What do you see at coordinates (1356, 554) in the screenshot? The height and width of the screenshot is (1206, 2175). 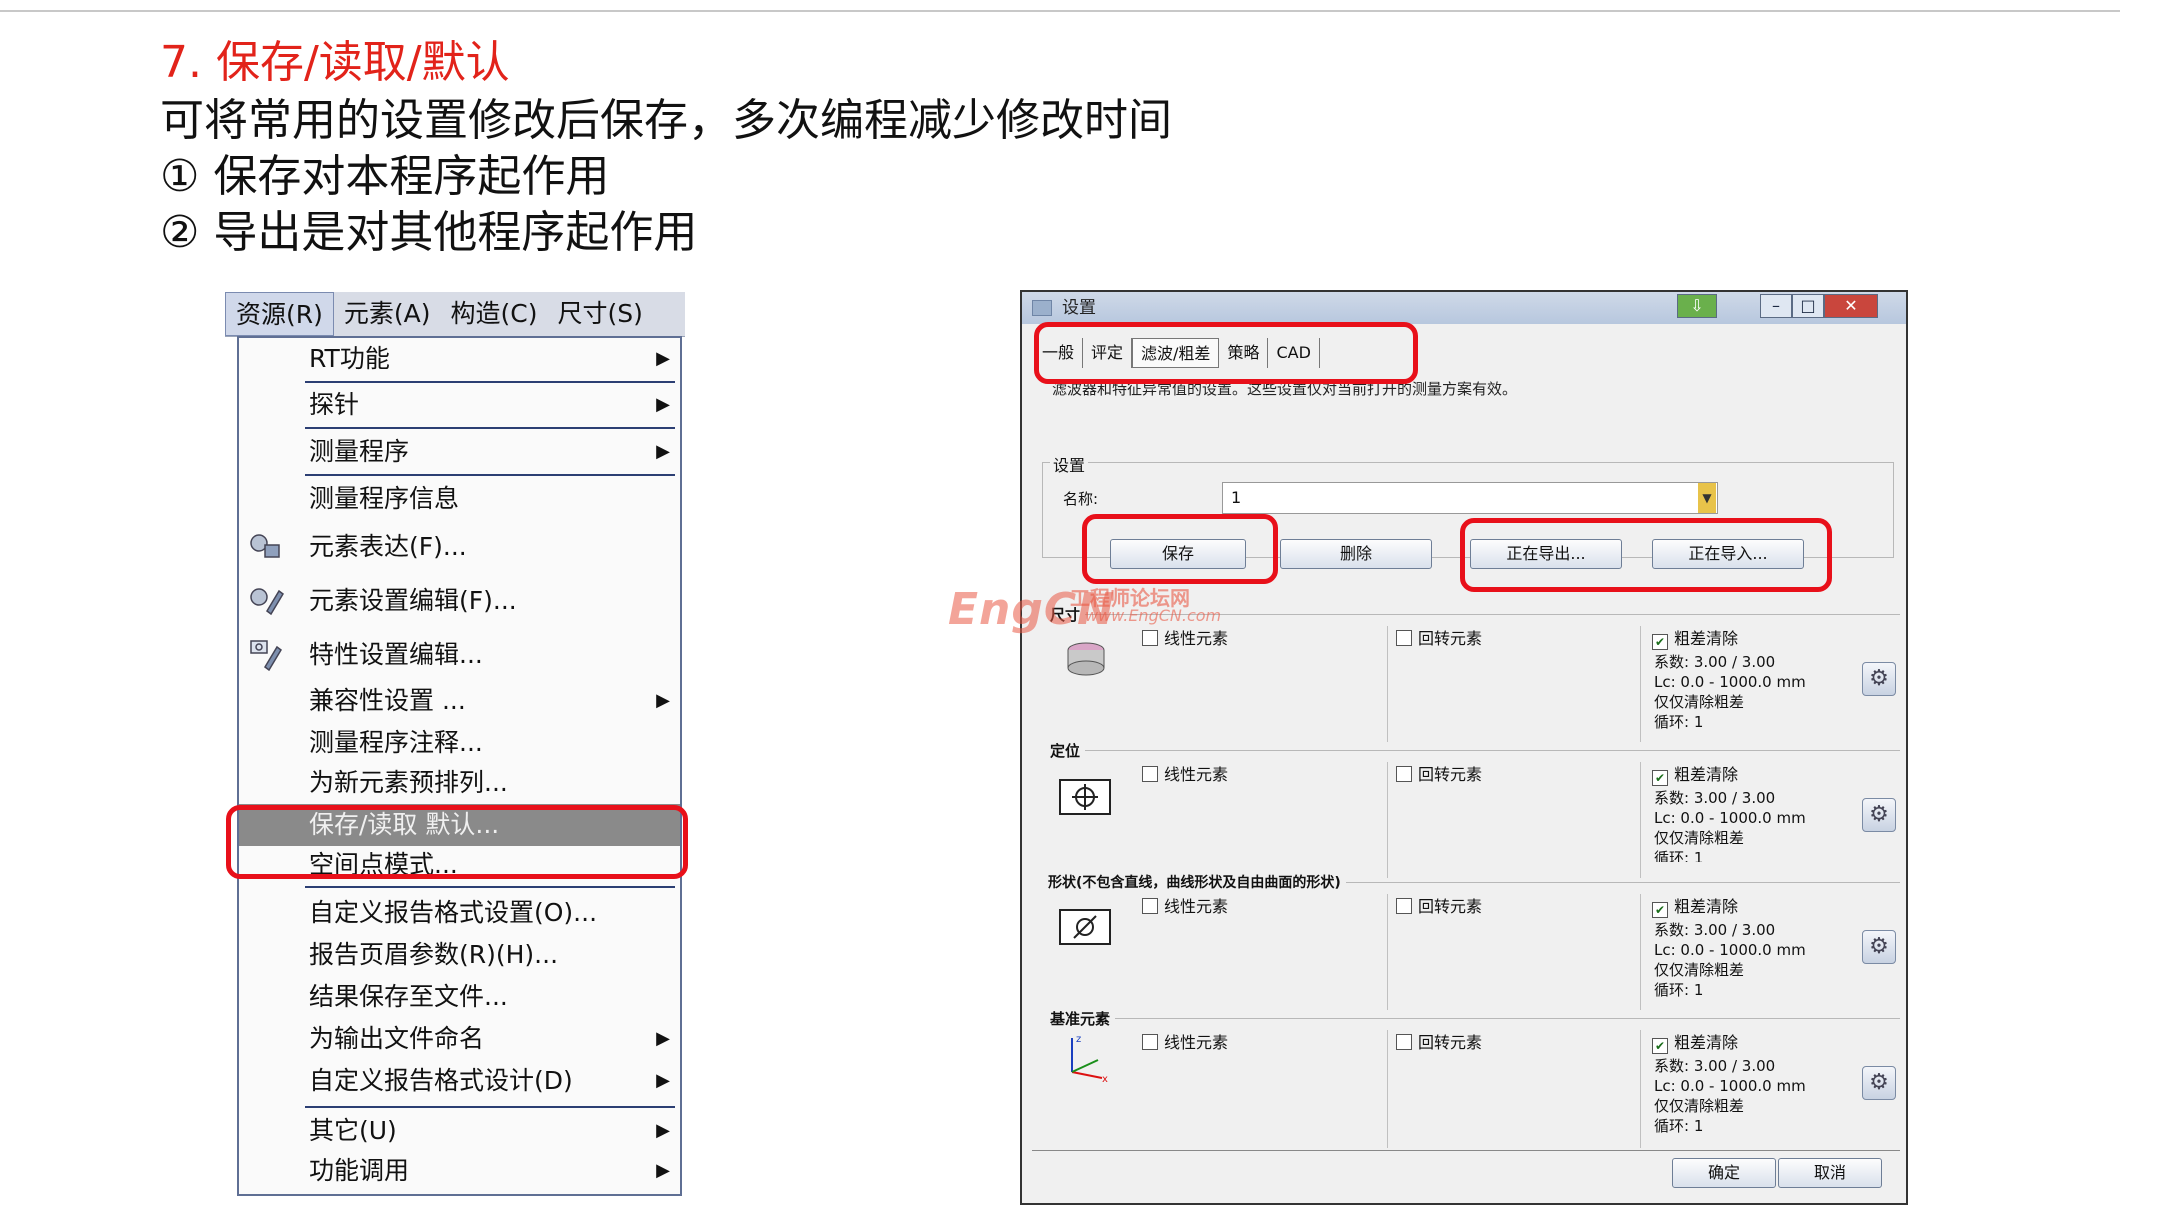 I see `delete-button: 删除` at bounding box center [1356, 554].